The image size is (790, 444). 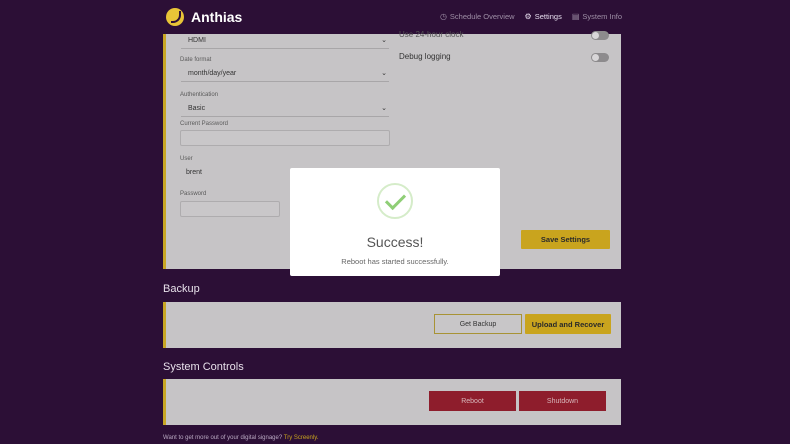 I want to click on upload-recover-button: Upload and Recover, so click(x=568, y=324).